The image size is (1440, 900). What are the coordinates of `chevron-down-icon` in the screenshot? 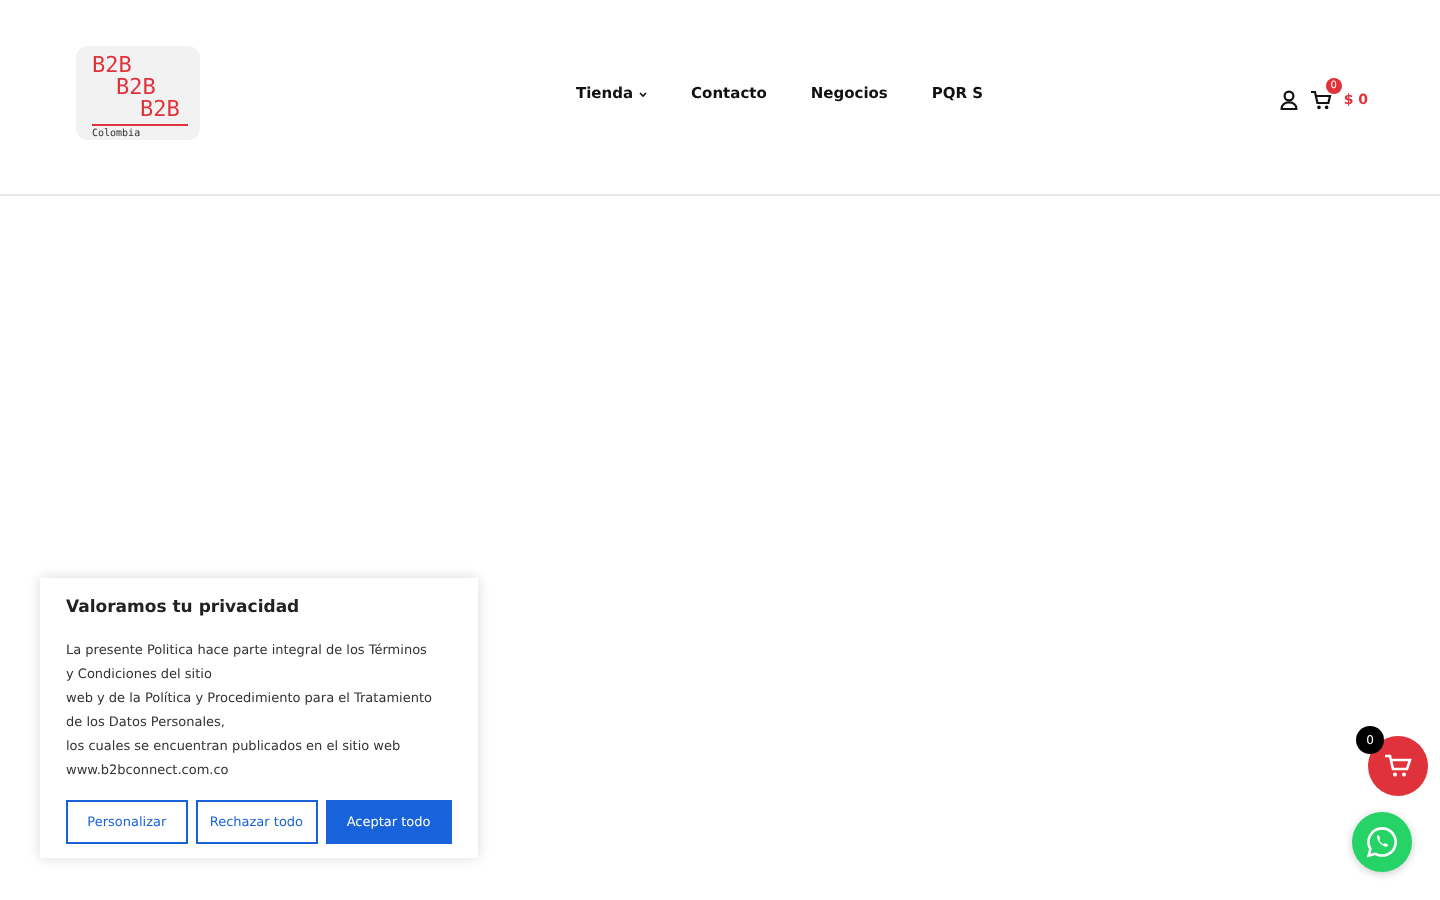 It's located at (642, 93).